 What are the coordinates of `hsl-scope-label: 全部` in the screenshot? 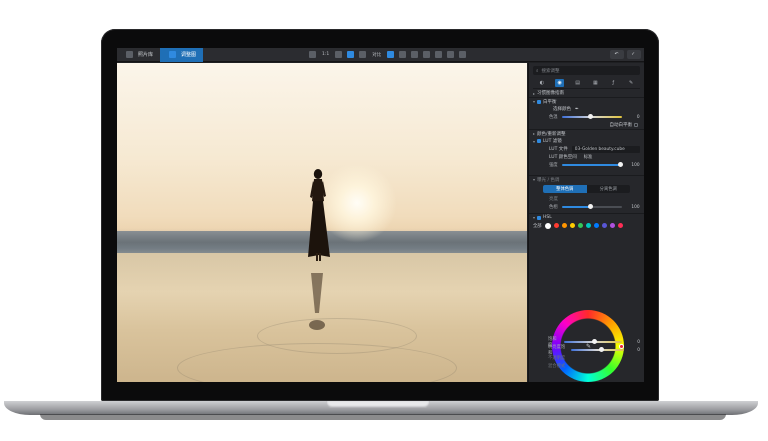 It's located at (537, 226).